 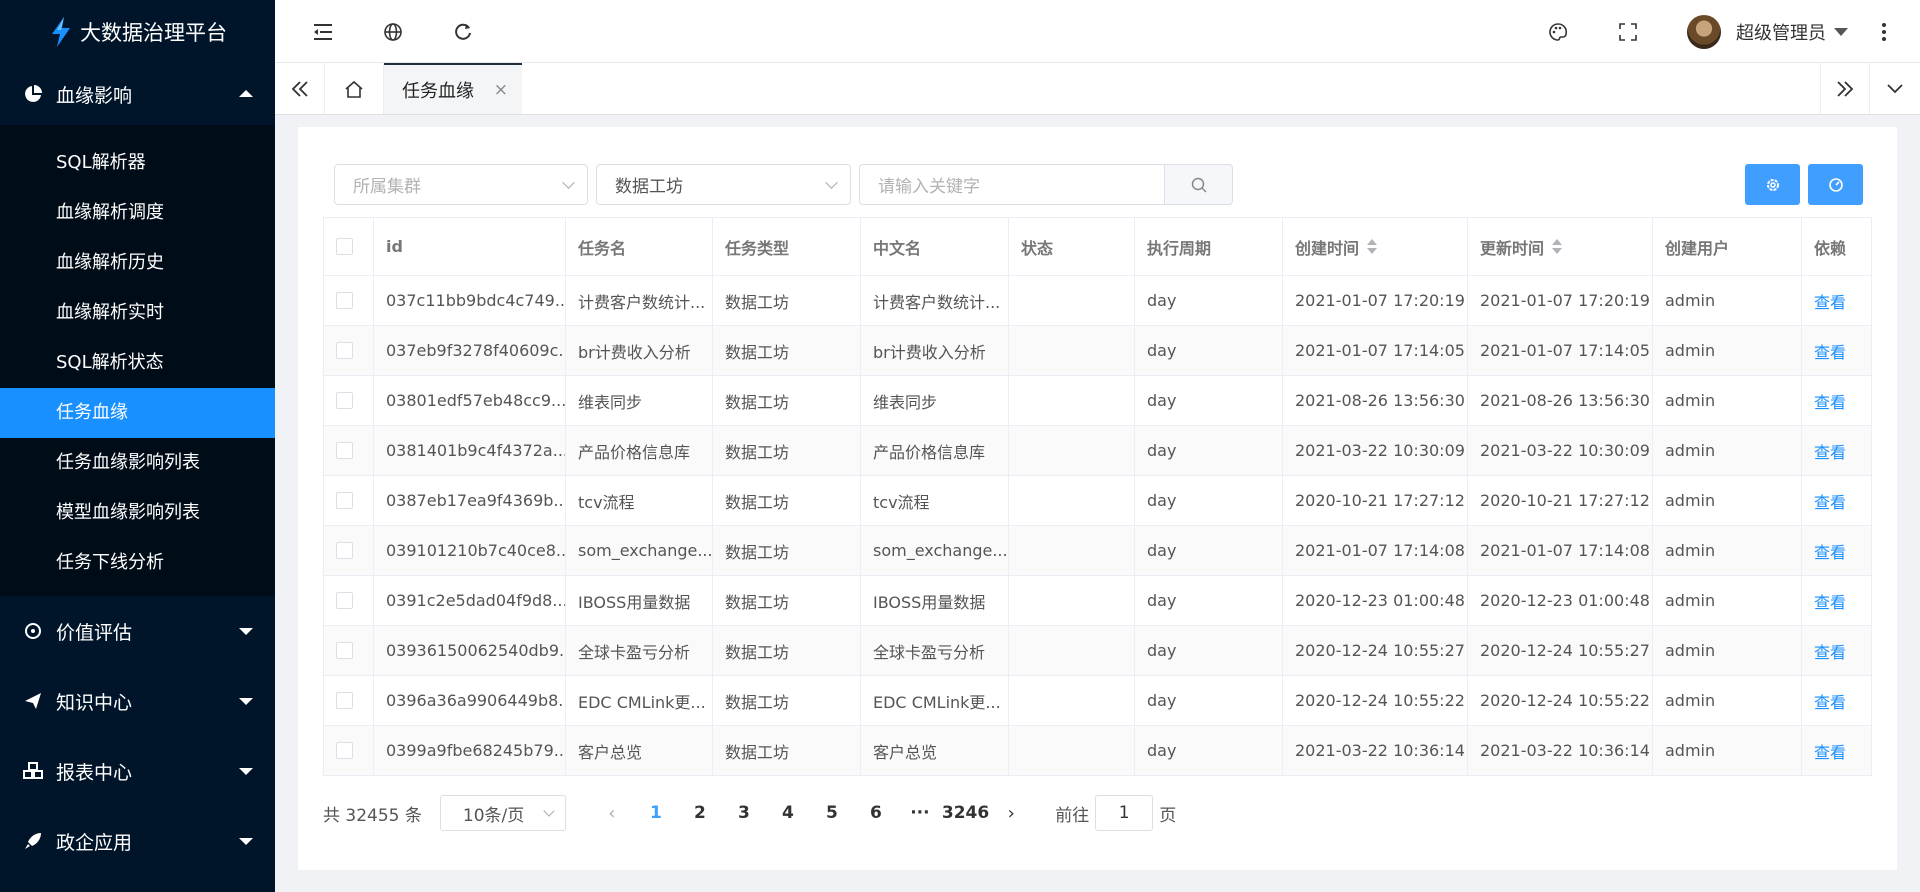 I want to click on app-logo: 大数据治理平台, so click(x=137, y=31).